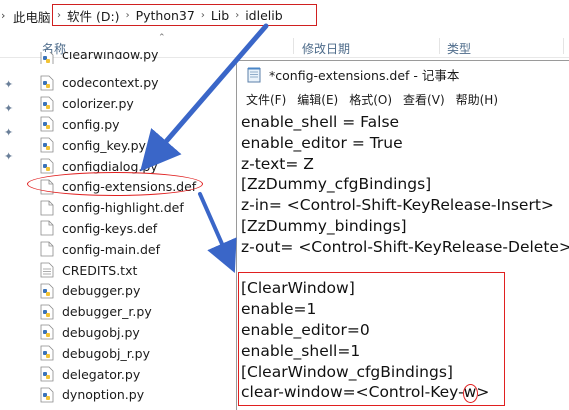  Describe the element at coordinates (320, 122) in the screenshot. I see `text-line: enable_shell = False` at that location.